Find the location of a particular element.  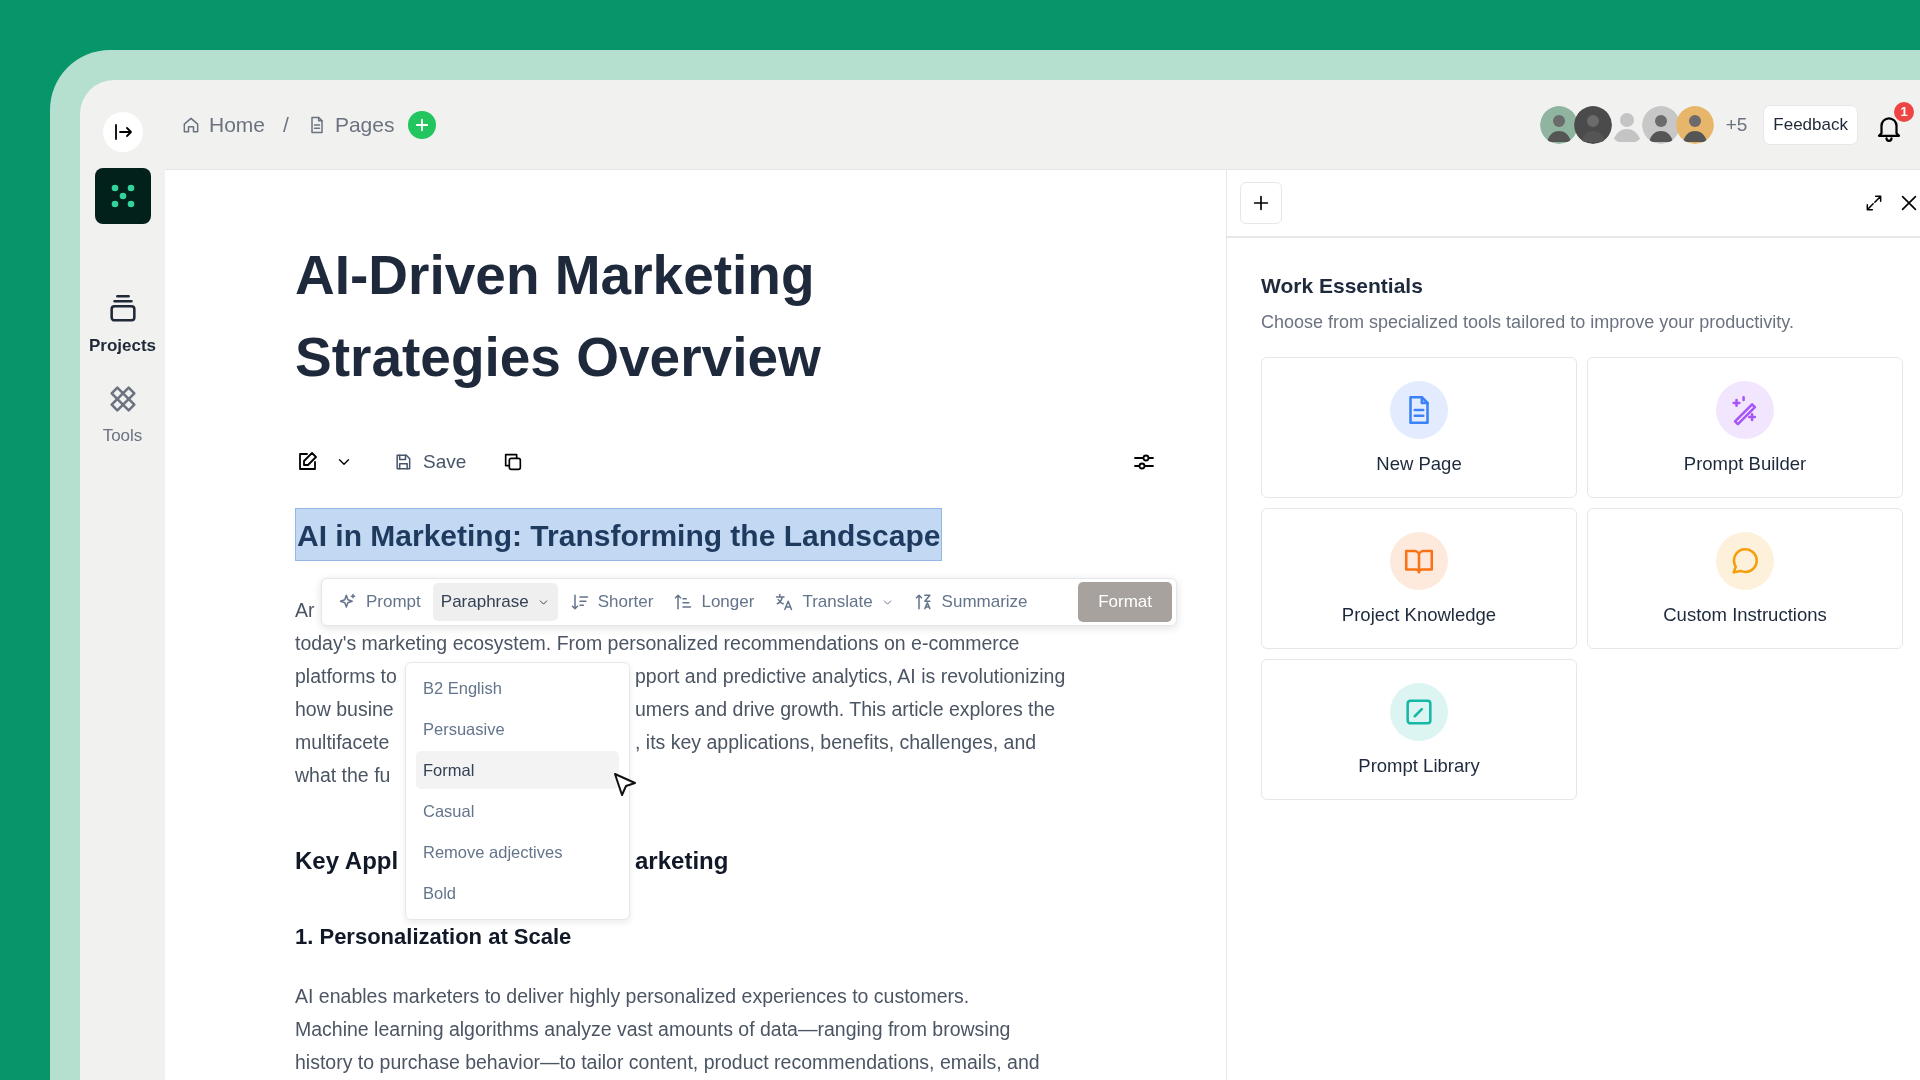

save-button: Save is located at coordinates (430, 462).